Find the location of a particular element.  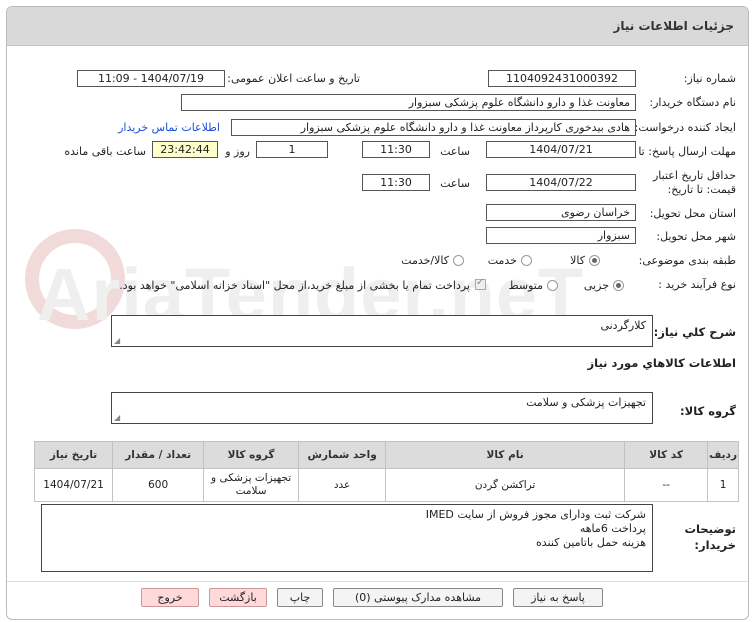

view-attachments-button: مشاهده مدارک پیوستی (0) is located at coordinates (418, 597).